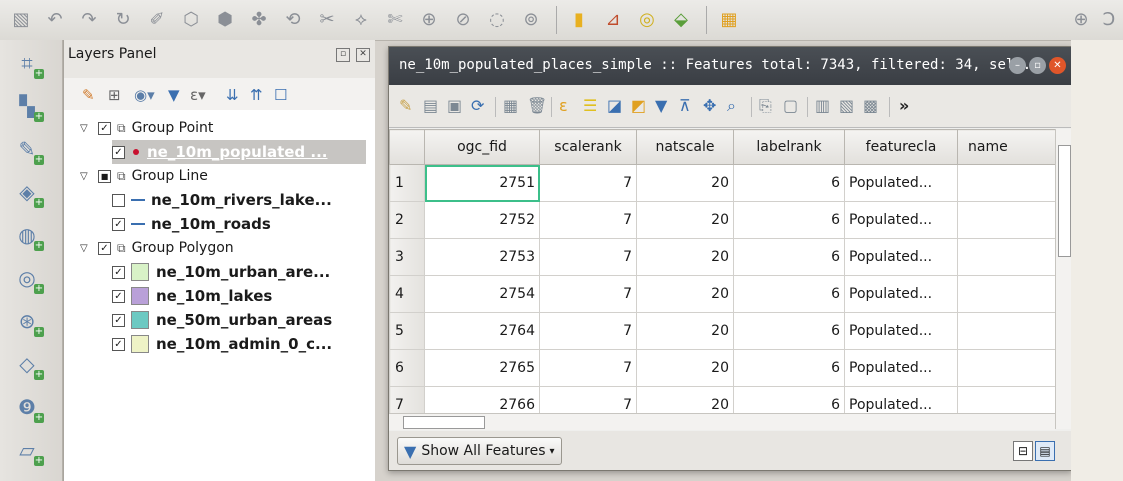  I want to click on pan-map-icon: ✥, so click(709, 105).